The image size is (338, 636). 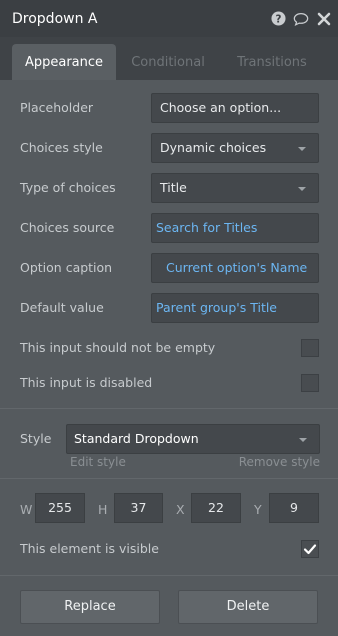 What do you see at coordinates (89, 548) in the screenshot?
I see `visible-label: This element is visible` at bounding box center [89, 548].